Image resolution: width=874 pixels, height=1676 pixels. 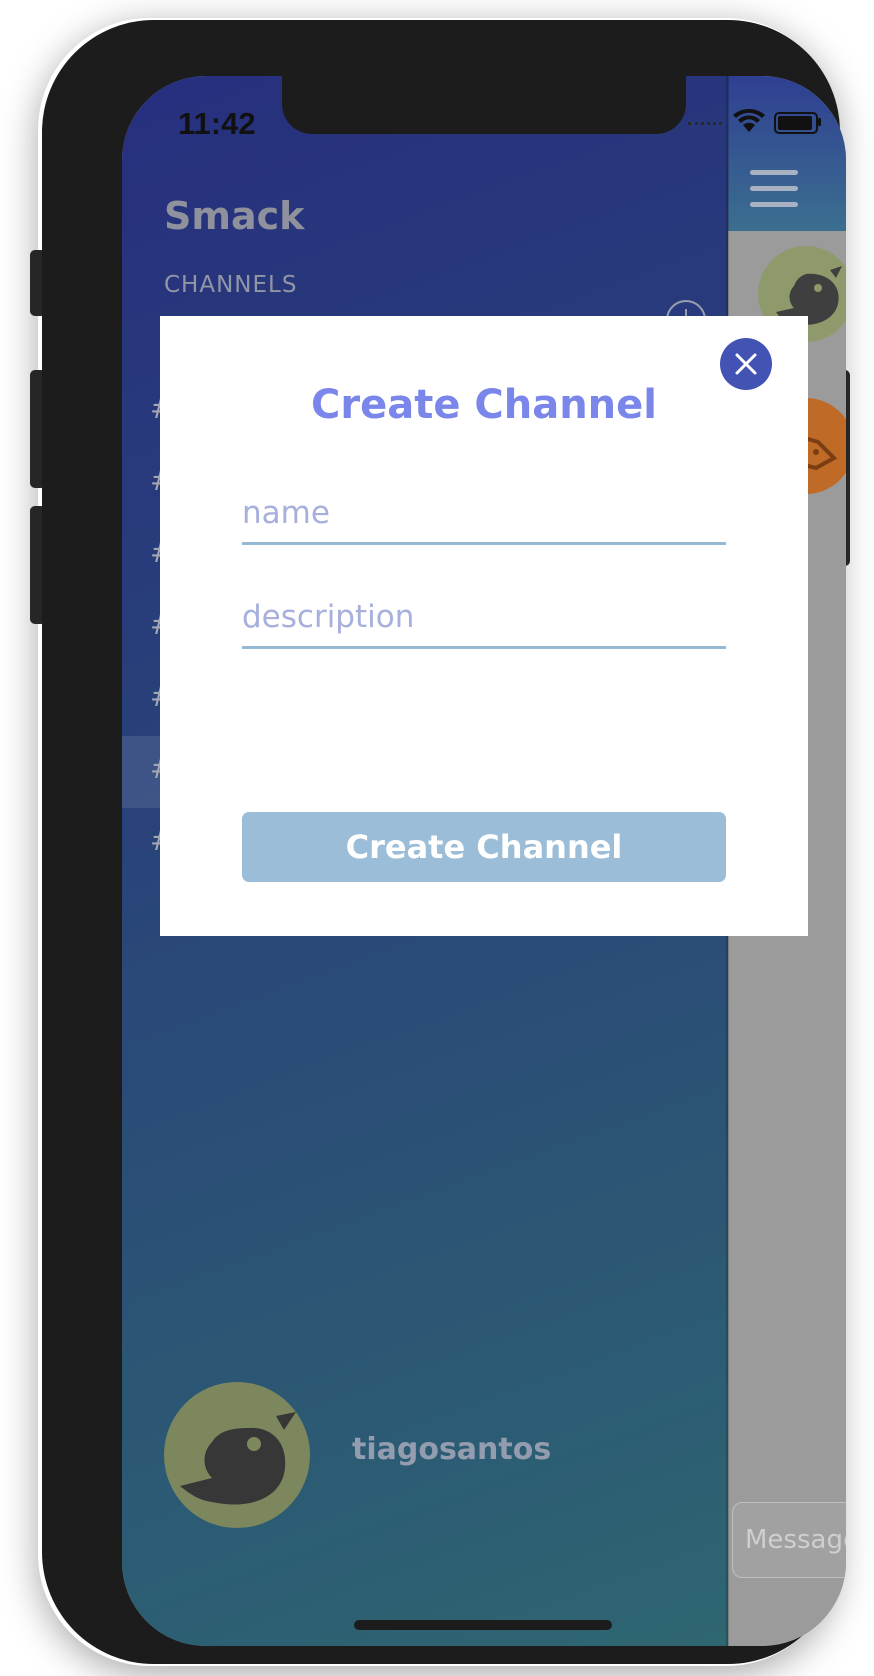 I want to click on chat-header, so click(x=787, y=153).